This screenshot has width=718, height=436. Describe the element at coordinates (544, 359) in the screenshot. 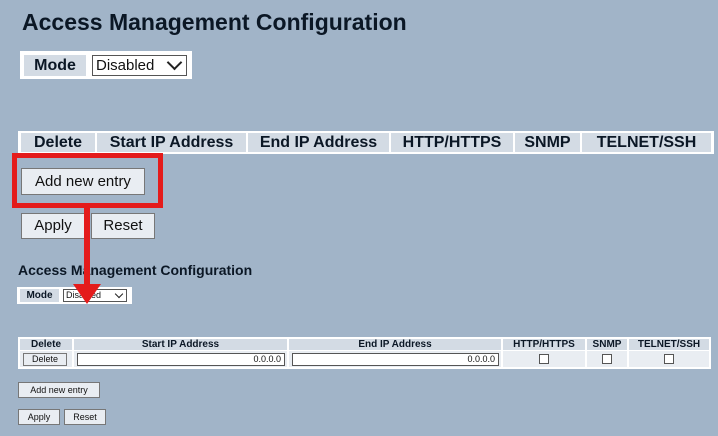

I see `http-https-checkbox` at that location.